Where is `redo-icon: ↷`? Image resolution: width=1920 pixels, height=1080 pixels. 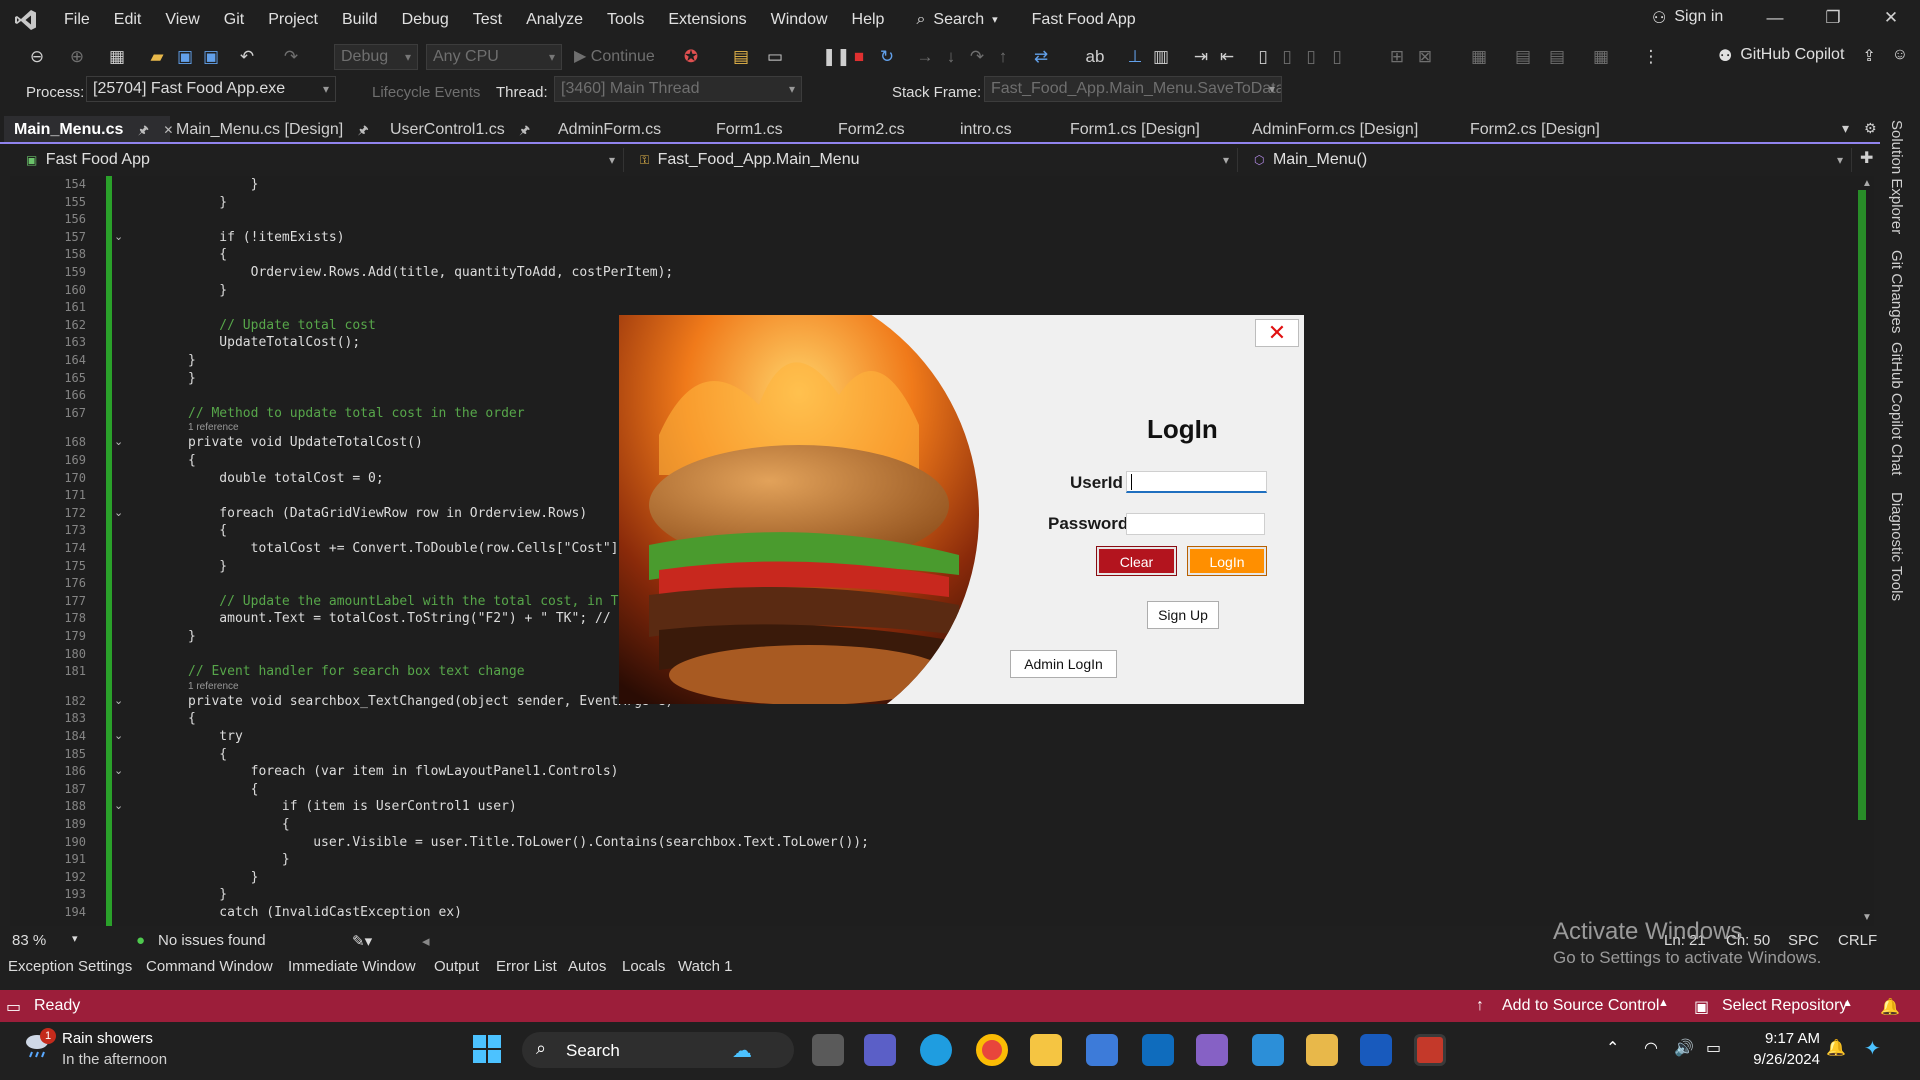 redo-icon: ↷ is located at coordinates (291, 57).